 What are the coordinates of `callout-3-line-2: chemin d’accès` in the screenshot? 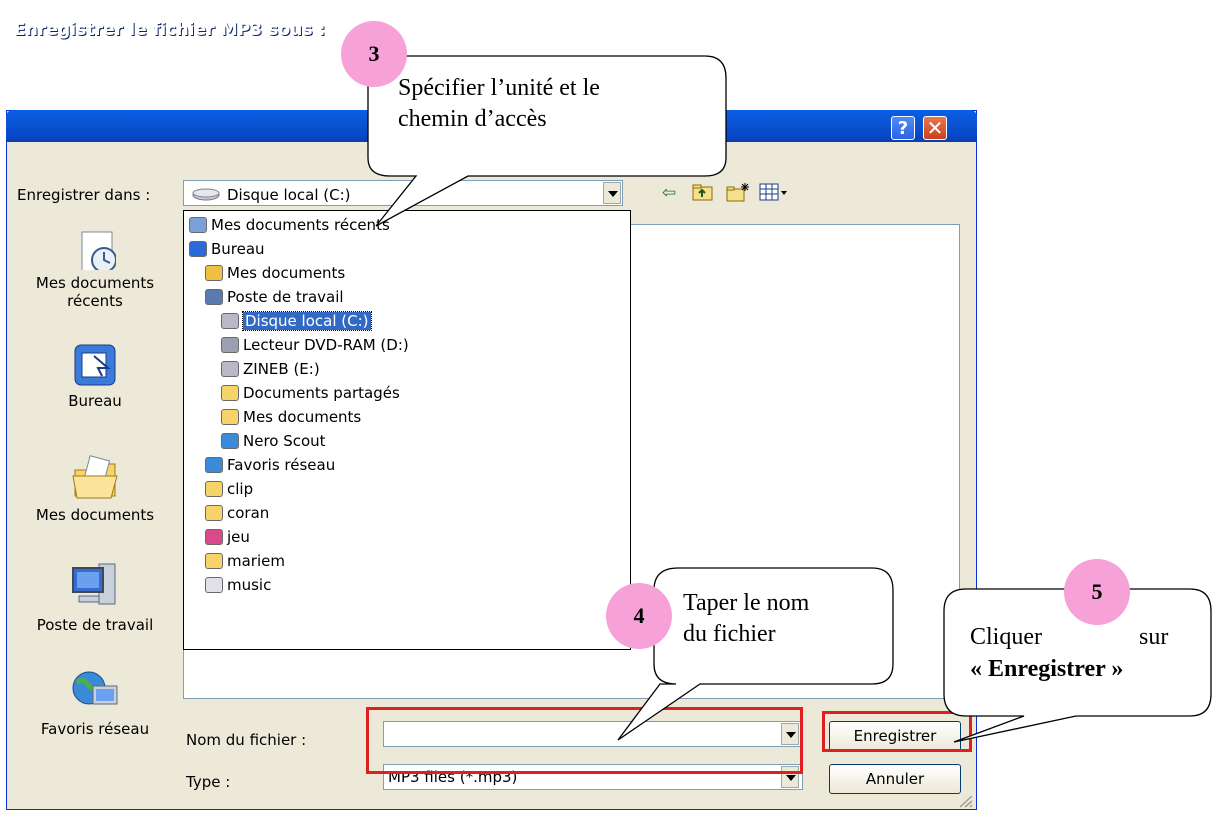 It's located at (472, 119).